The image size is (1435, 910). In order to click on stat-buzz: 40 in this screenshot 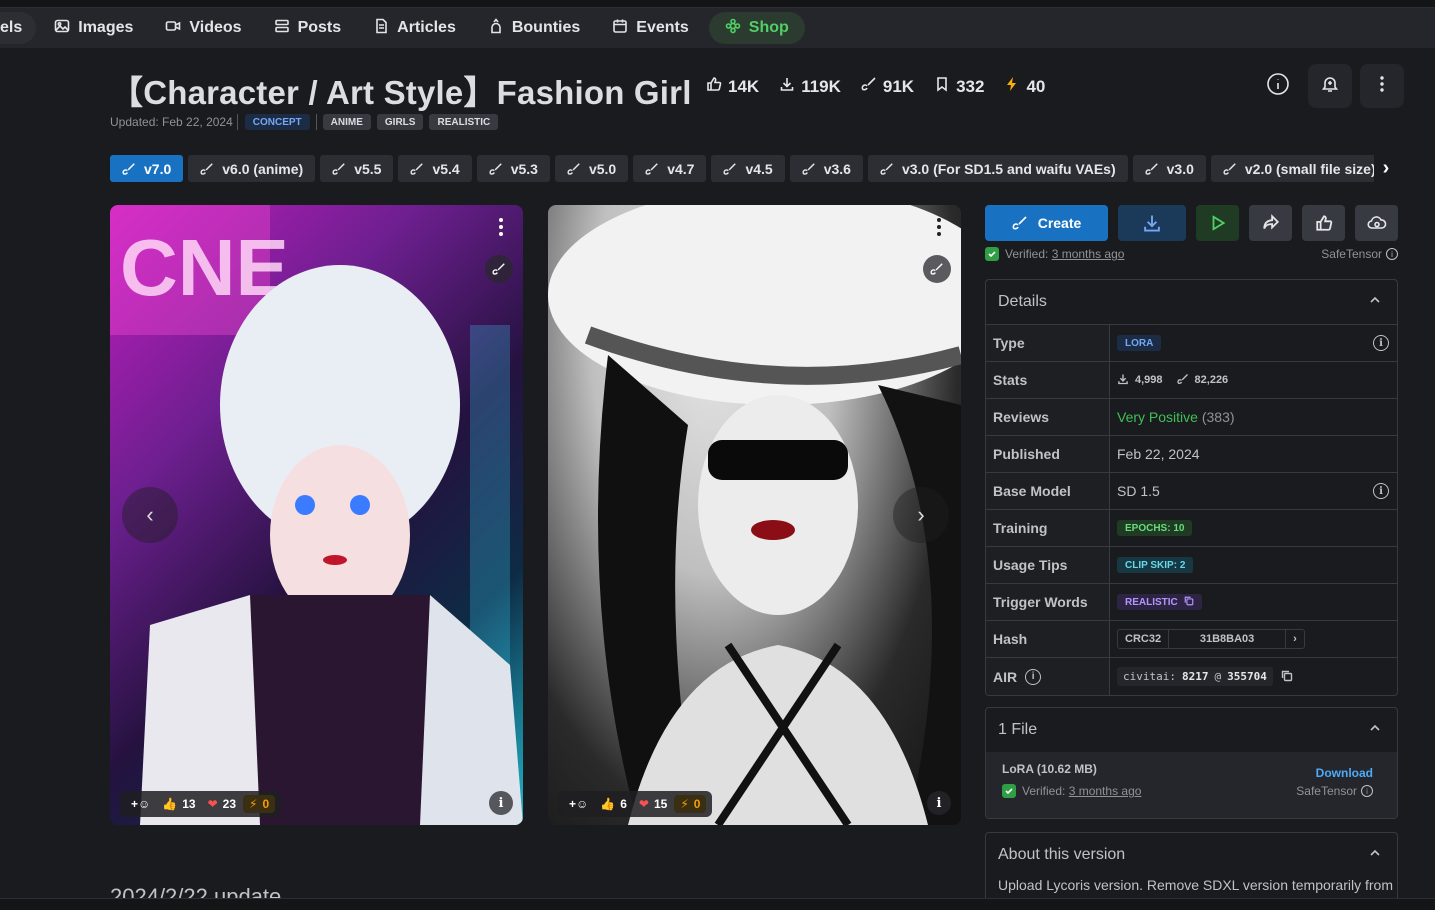, I will do `click(1024, 86)`.